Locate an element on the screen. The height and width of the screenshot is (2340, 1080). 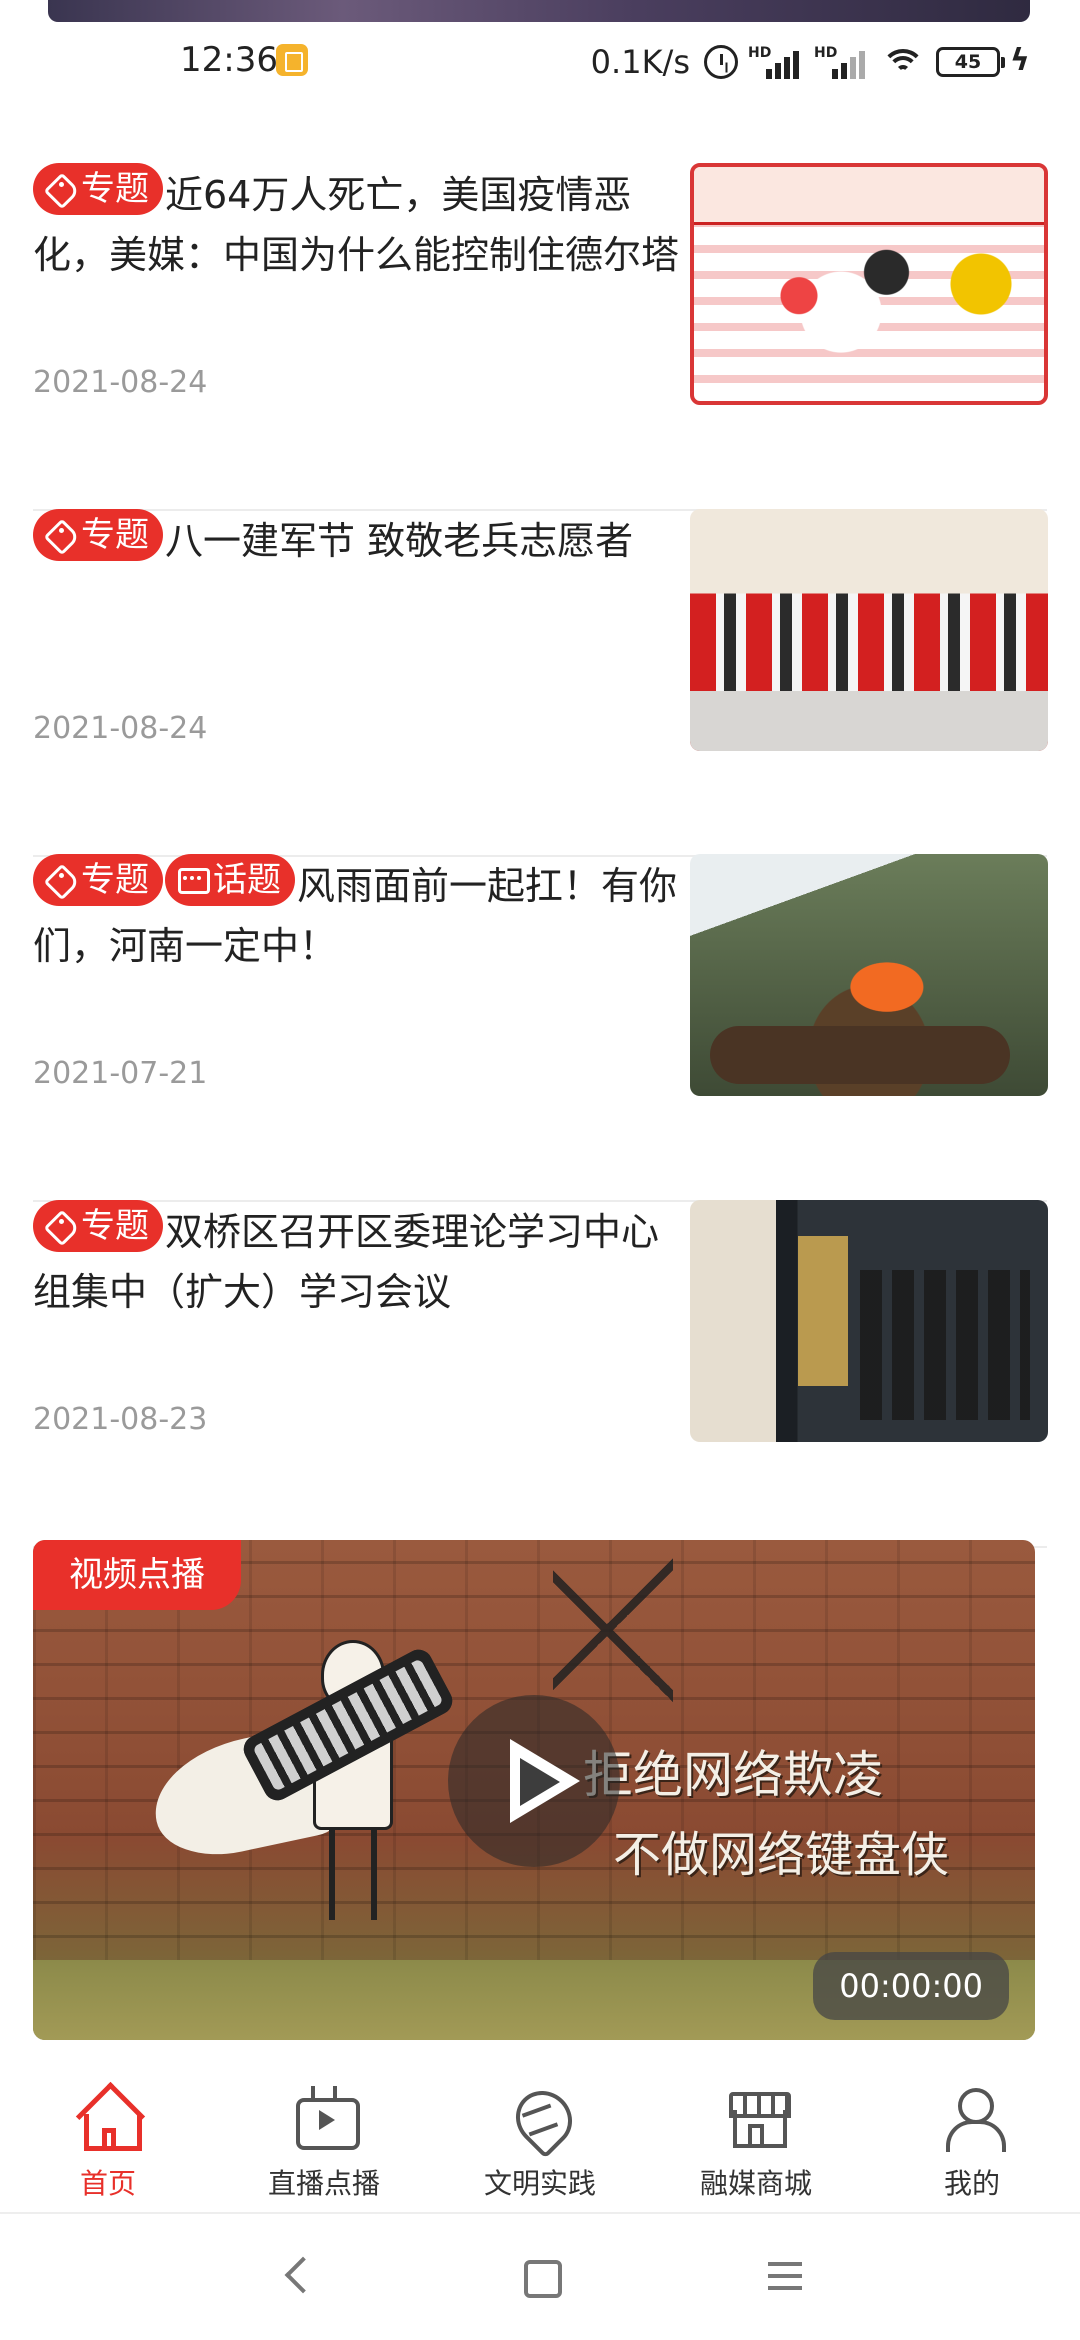
news-title-text: 八一建军节 致敬老兵志愿者 is located at coordinates (399, 541).